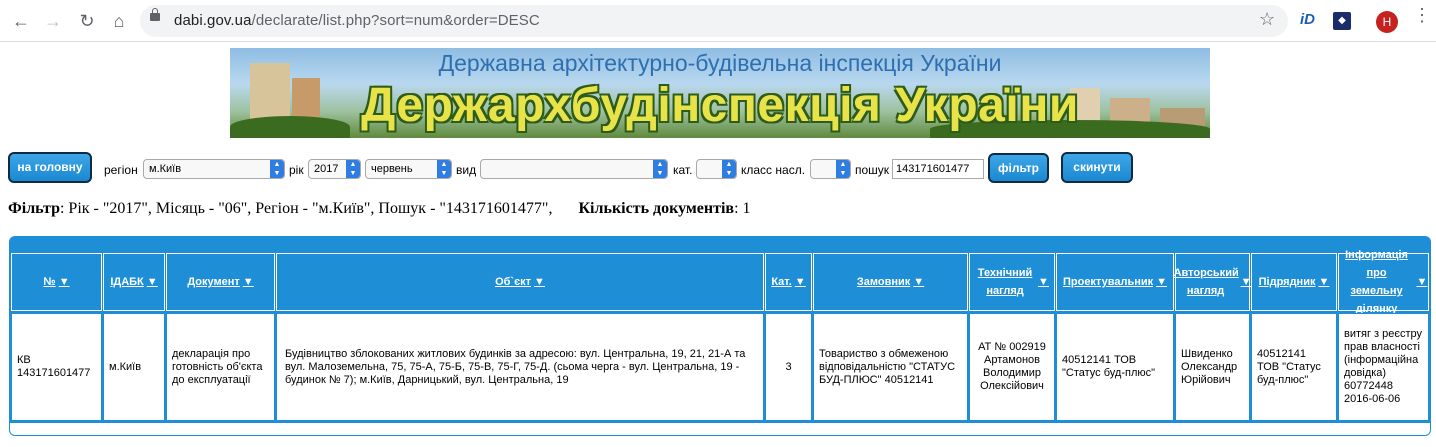  What do you see at coordinates (788, 282) in the screenshot?
I see `column-header-category: Кат. ▼` at bounding box center [788, 282].